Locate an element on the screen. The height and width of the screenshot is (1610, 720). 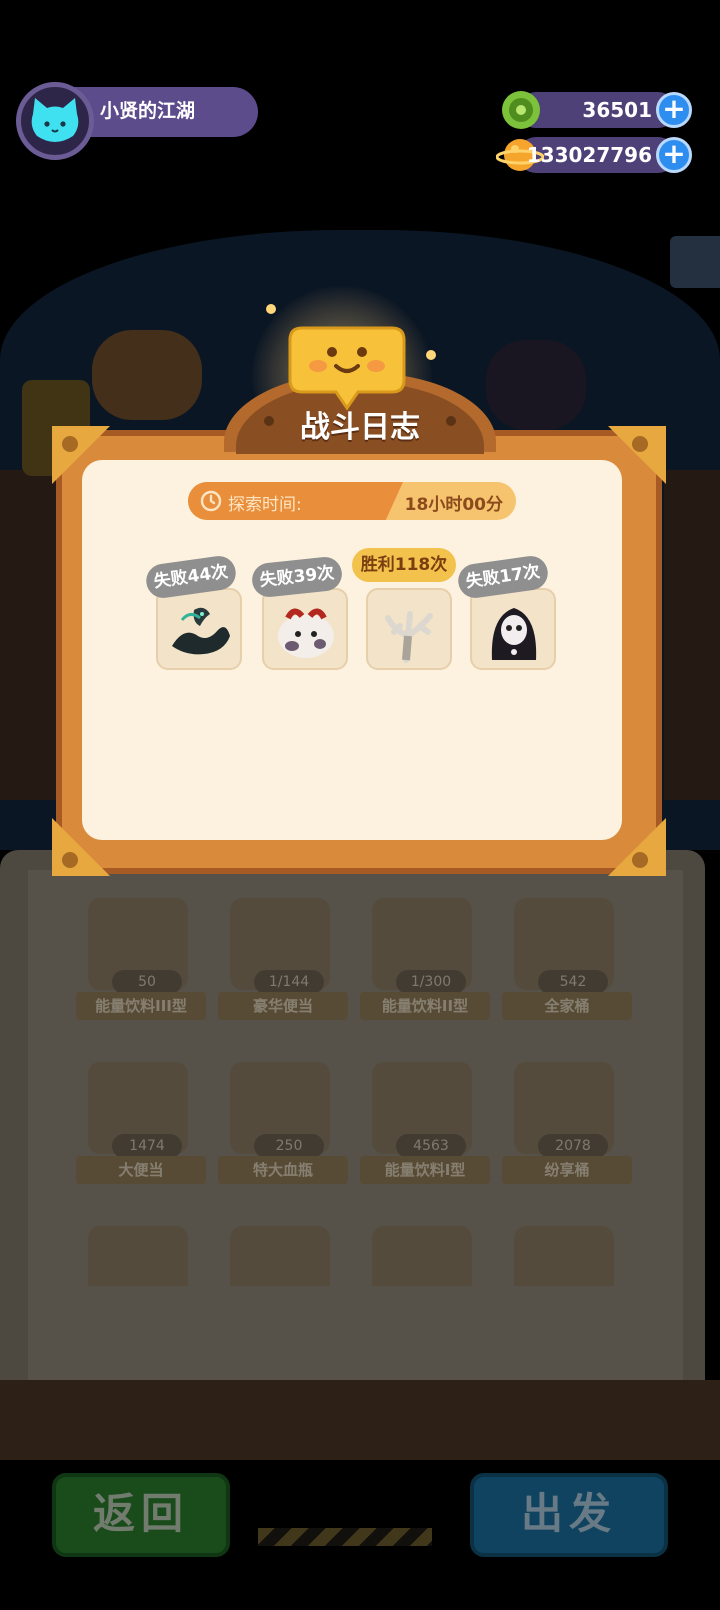
dragon-icon is located at coordinates (201, 631).